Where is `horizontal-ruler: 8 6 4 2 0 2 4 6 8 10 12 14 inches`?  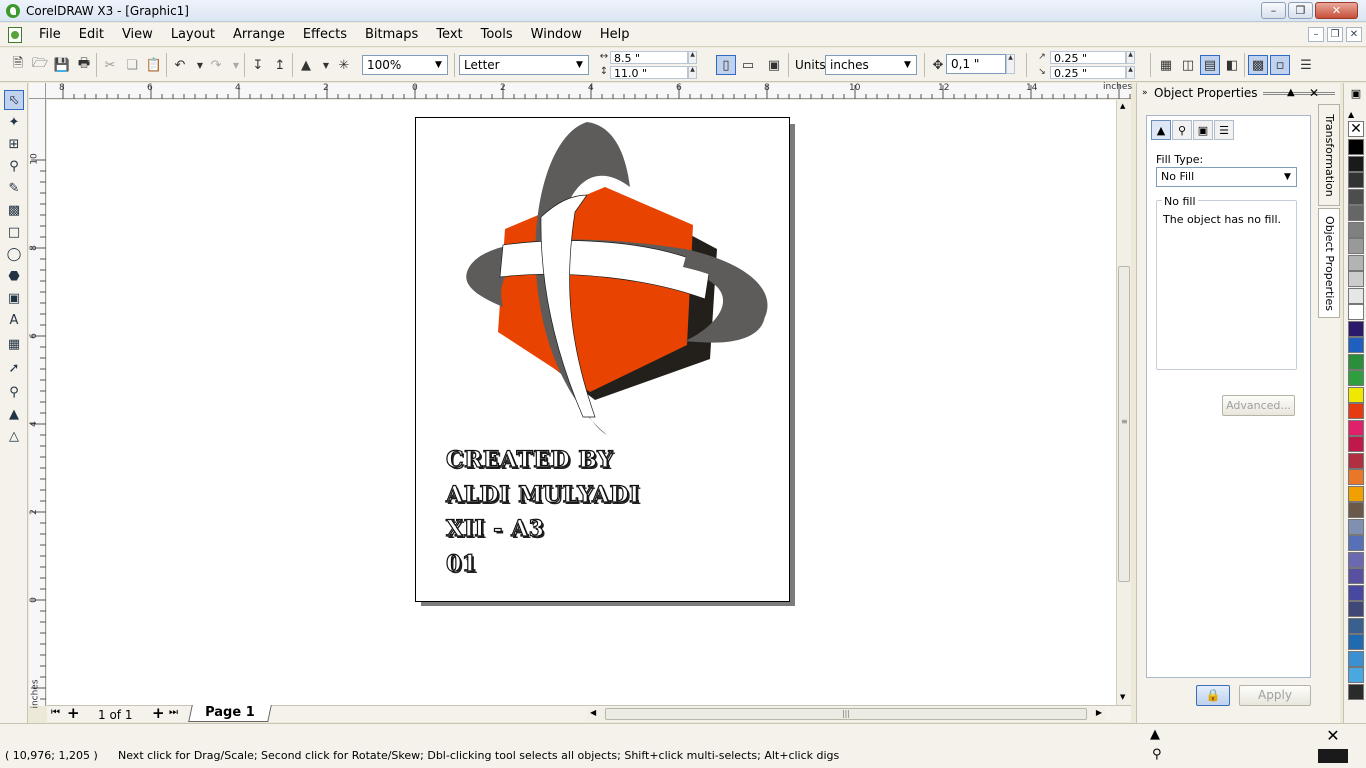
horizontal-ruler: 8 6 4 2 0 2 4 6 8 10 12 14 inches is located at coordinates (589, 90).